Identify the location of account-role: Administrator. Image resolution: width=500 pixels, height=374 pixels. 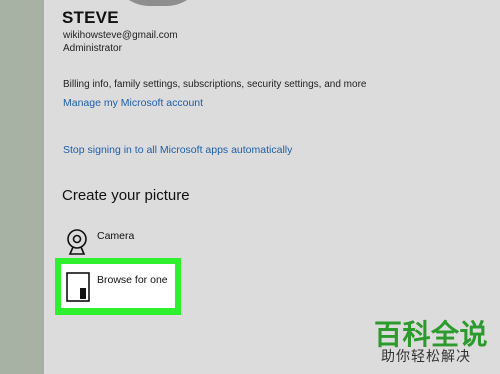
(92, 48).